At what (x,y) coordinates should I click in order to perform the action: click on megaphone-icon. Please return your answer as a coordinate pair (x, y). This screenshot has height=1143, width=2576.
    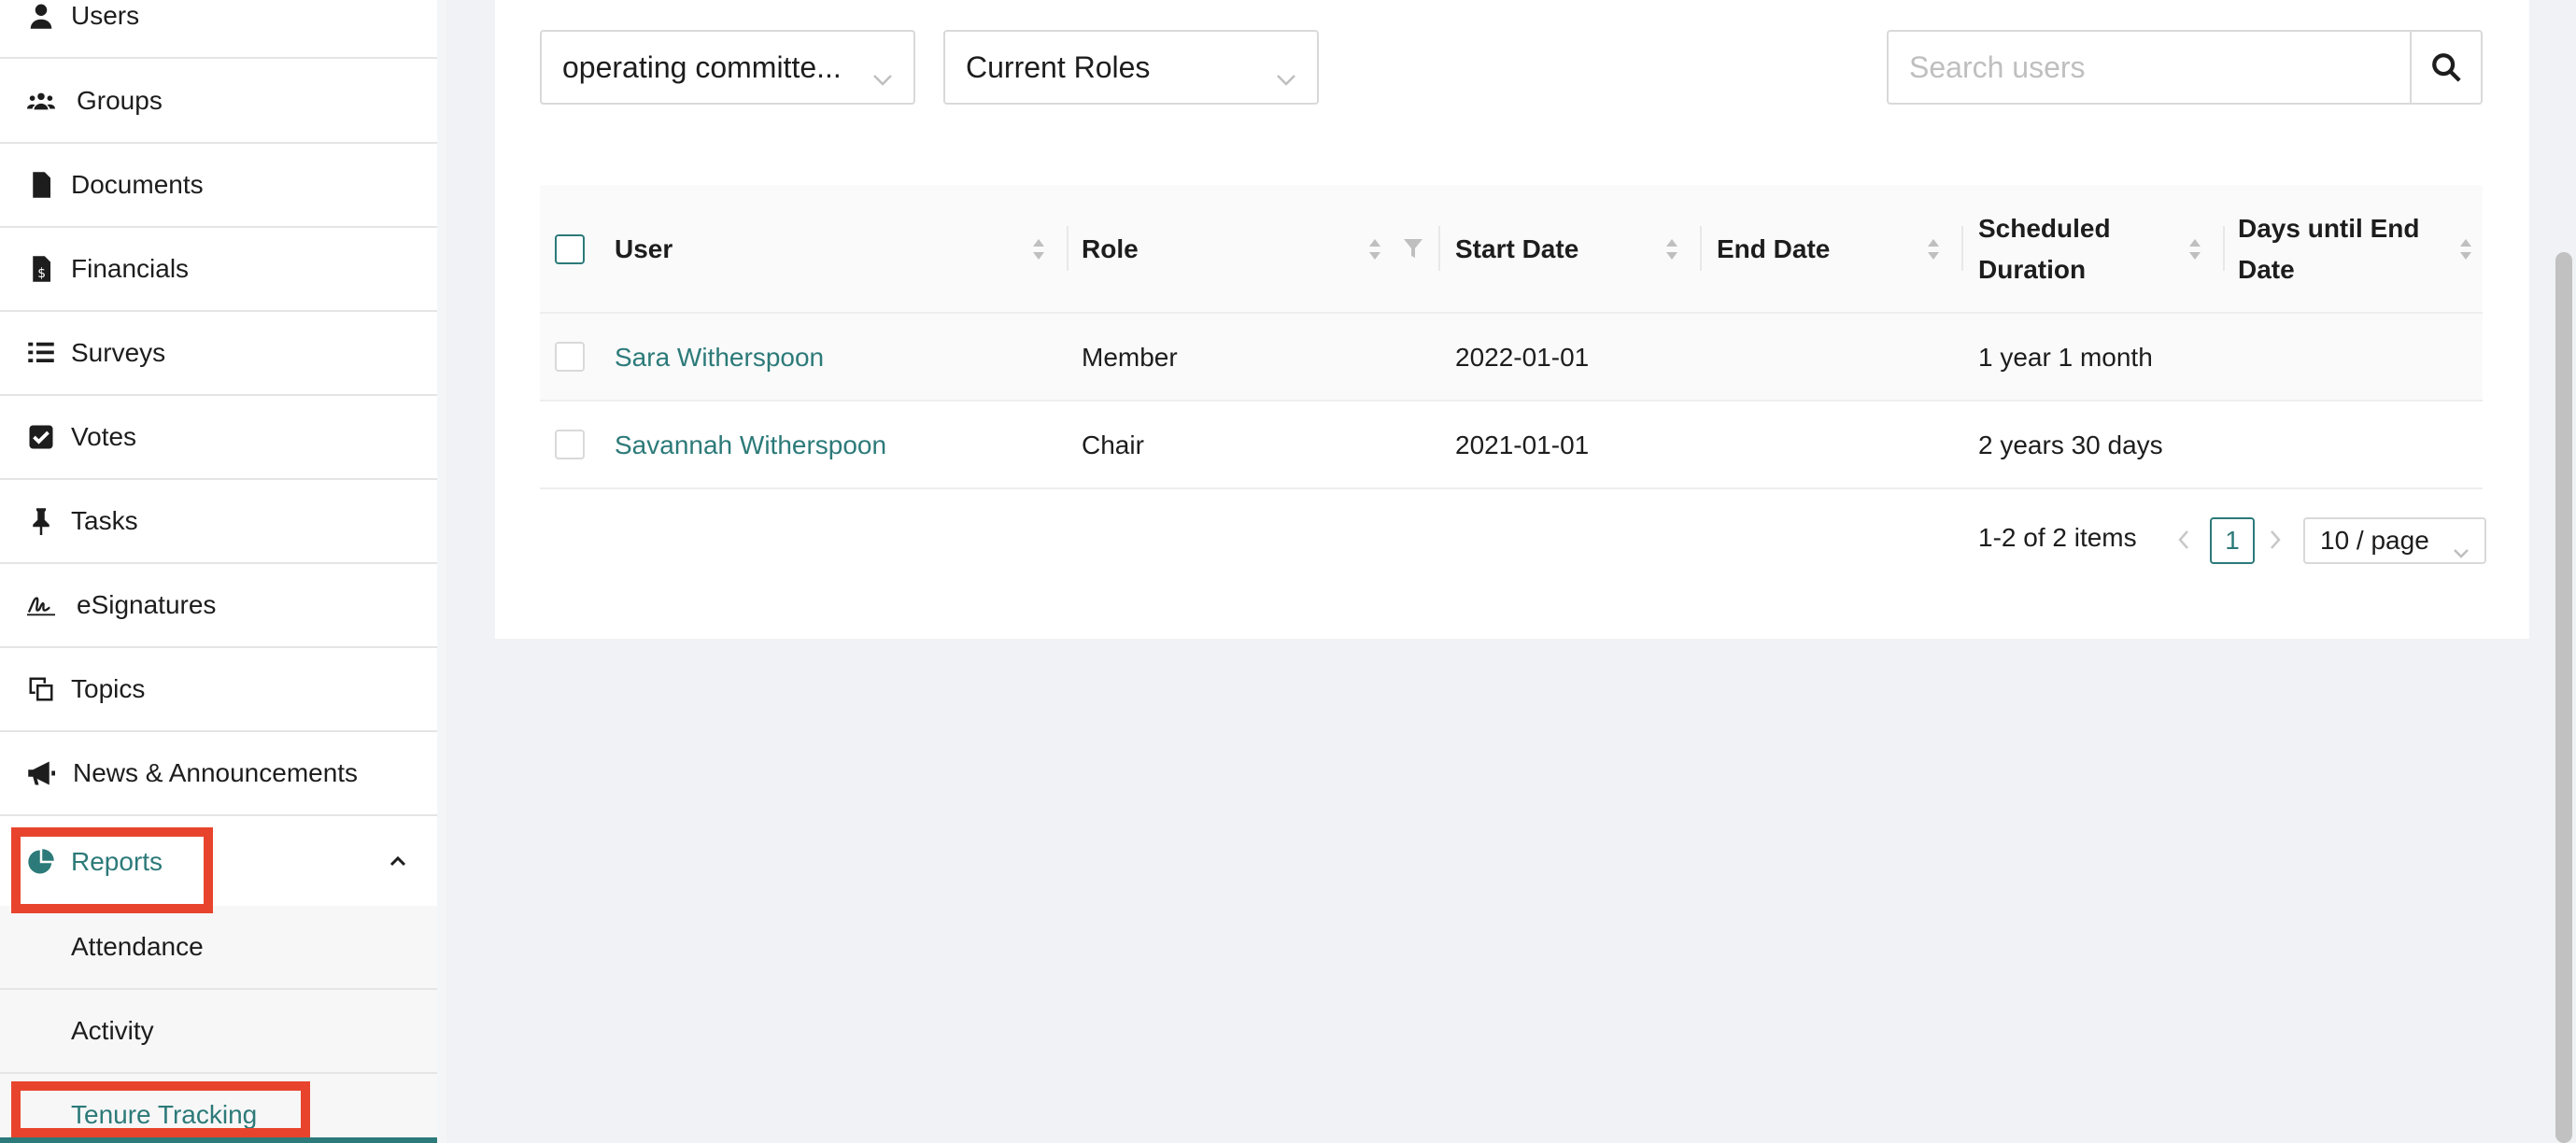
    Looking at the image, I should click on (41, 773).